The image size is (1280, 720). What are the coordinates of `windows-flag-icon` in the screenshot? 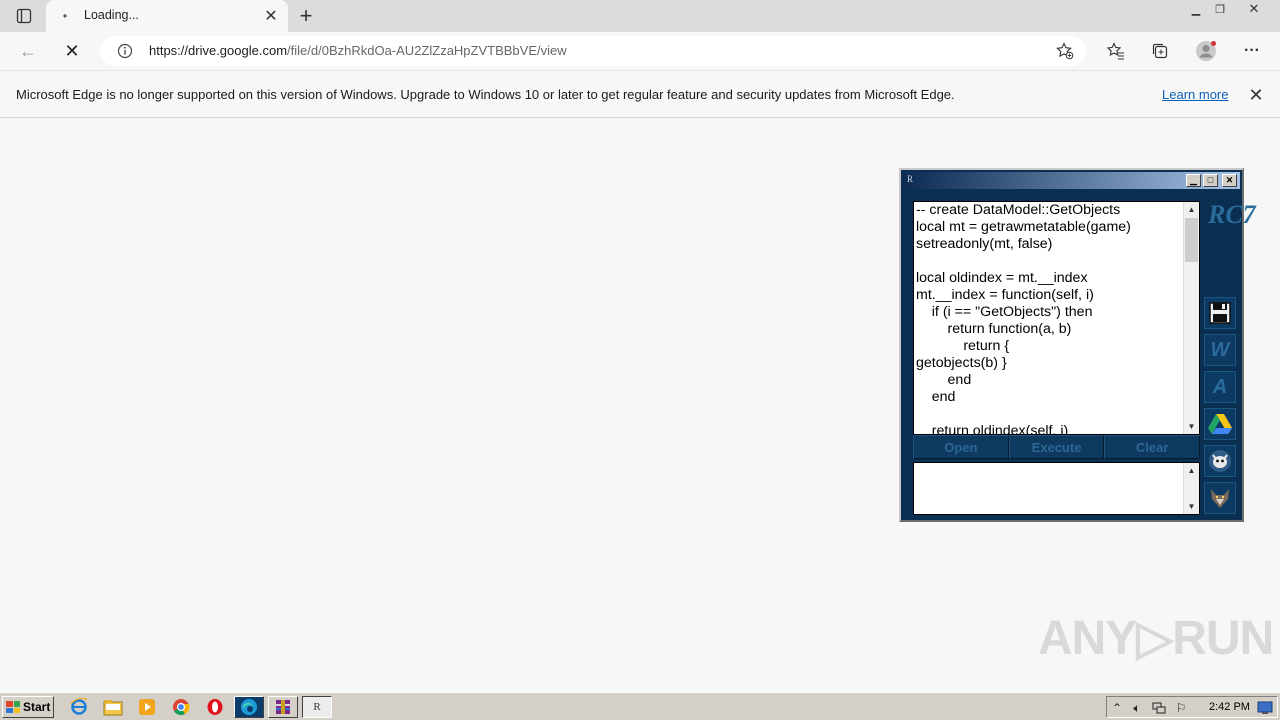 It's located at (13, 707).